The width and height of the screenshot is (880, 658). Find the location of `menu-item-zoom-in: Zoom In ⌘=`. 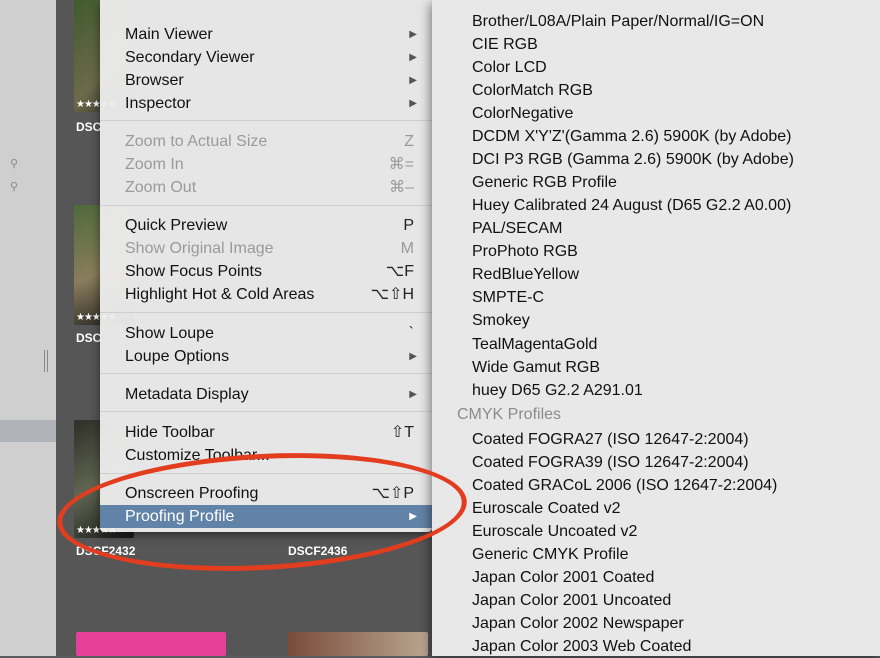

menu-item-zoom-in: Zoom In ⌘= is located at coordinates (266, 164).